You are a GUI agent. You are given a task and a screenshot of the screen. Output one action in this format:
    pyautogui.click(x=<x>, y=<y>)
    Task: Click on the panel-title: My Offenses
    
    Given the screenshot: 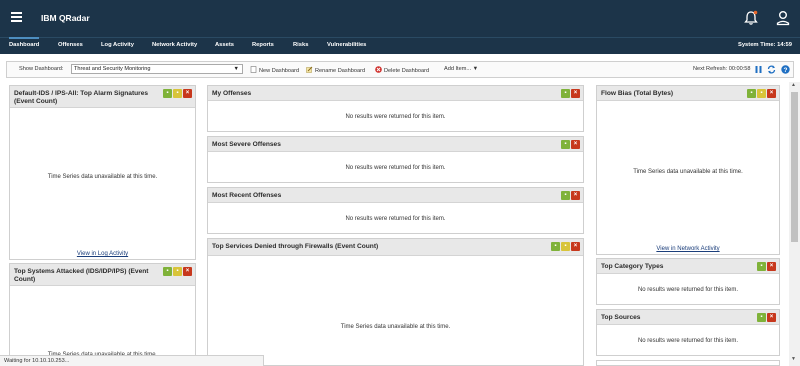 What is the action you would take?
    pyautogui.click(x=232, y=93)
    